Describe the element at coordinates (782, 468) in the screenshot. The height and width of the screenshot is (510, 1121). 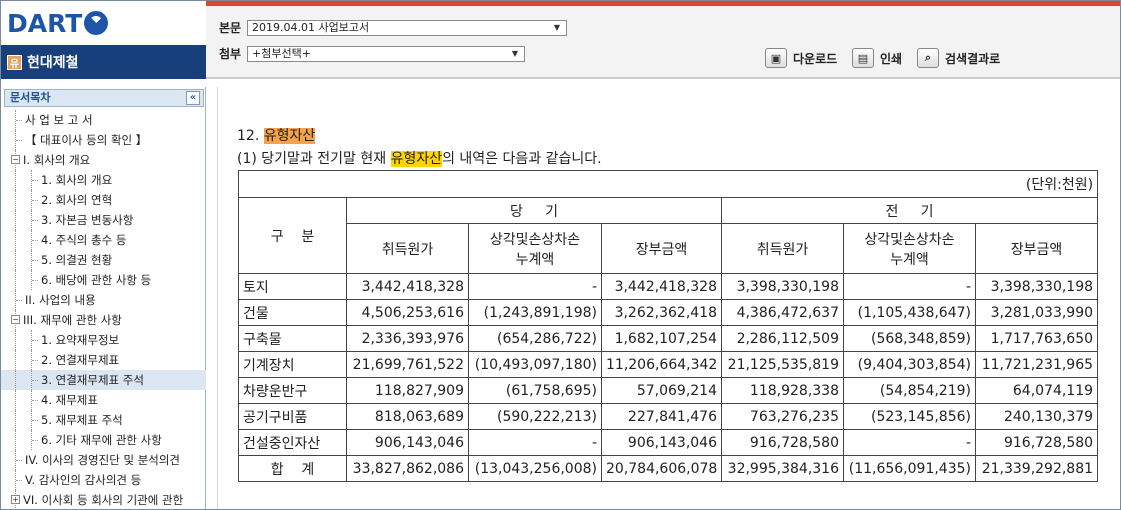
I see `value-cell: 32,995,384,316` at that location.